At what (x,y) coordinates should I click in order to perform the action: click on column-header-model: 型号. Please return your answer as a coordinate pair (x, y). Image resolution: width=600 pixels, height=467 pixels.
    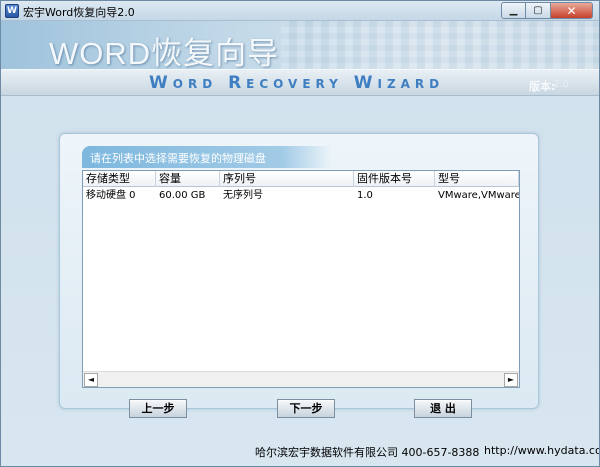
    Looking at the image, I should click on (477, 179).